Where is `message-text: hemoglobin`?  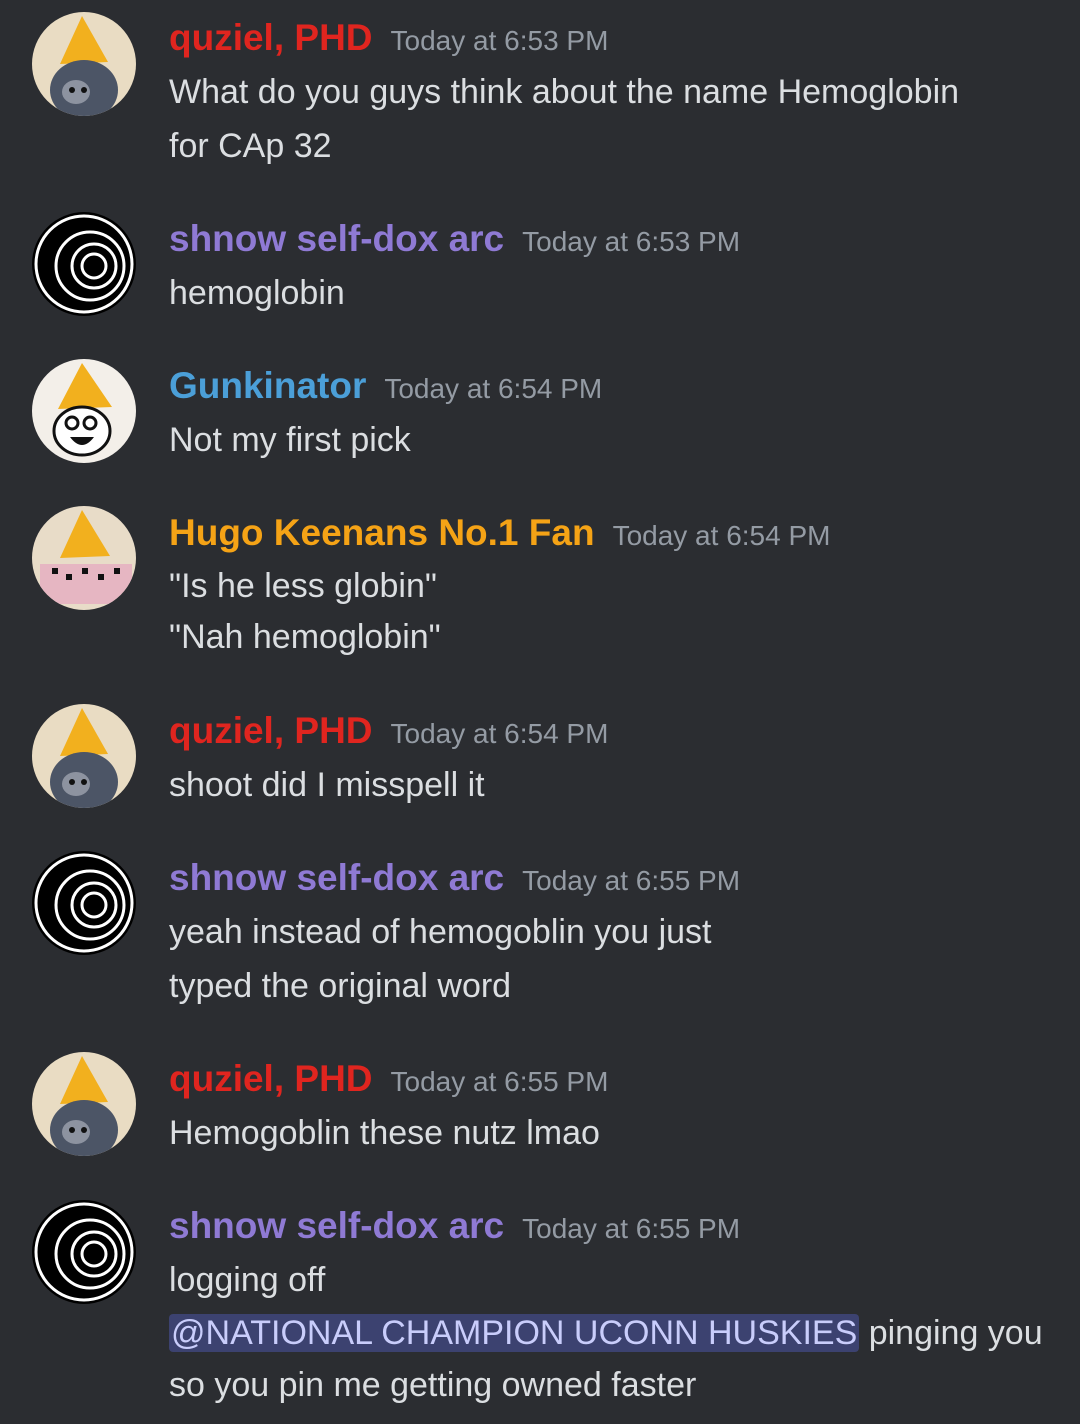
message-text: hemoglobin is located at coordinates (257, 293).